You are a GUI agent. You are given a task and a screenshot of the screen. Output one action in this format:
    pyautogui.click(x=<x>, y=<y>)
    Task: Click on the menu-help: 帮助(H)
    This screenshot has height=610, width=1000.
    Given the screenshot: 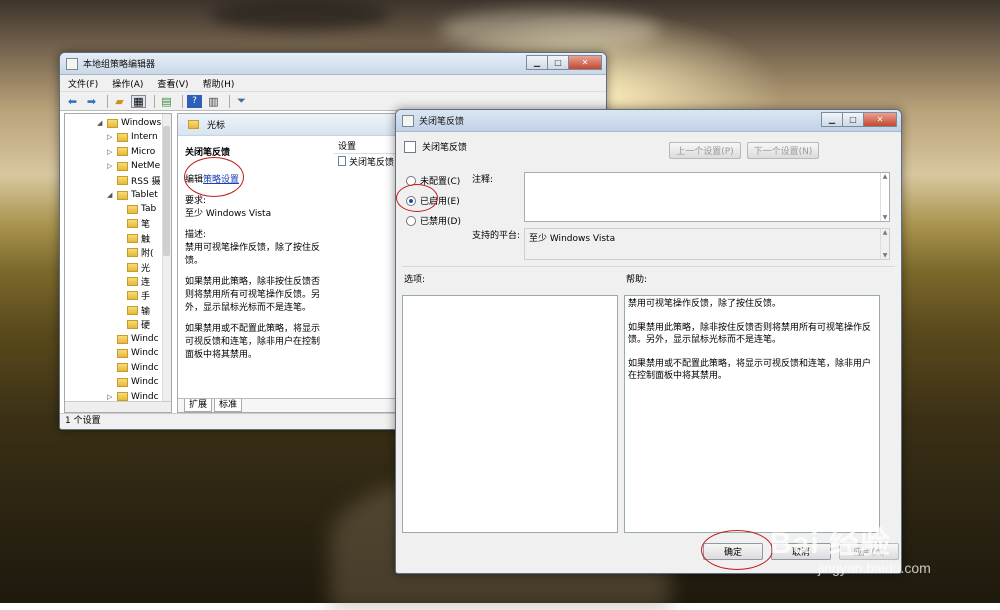 What is the action you would take?
    pyautogui.click(x=219, y=83)
    